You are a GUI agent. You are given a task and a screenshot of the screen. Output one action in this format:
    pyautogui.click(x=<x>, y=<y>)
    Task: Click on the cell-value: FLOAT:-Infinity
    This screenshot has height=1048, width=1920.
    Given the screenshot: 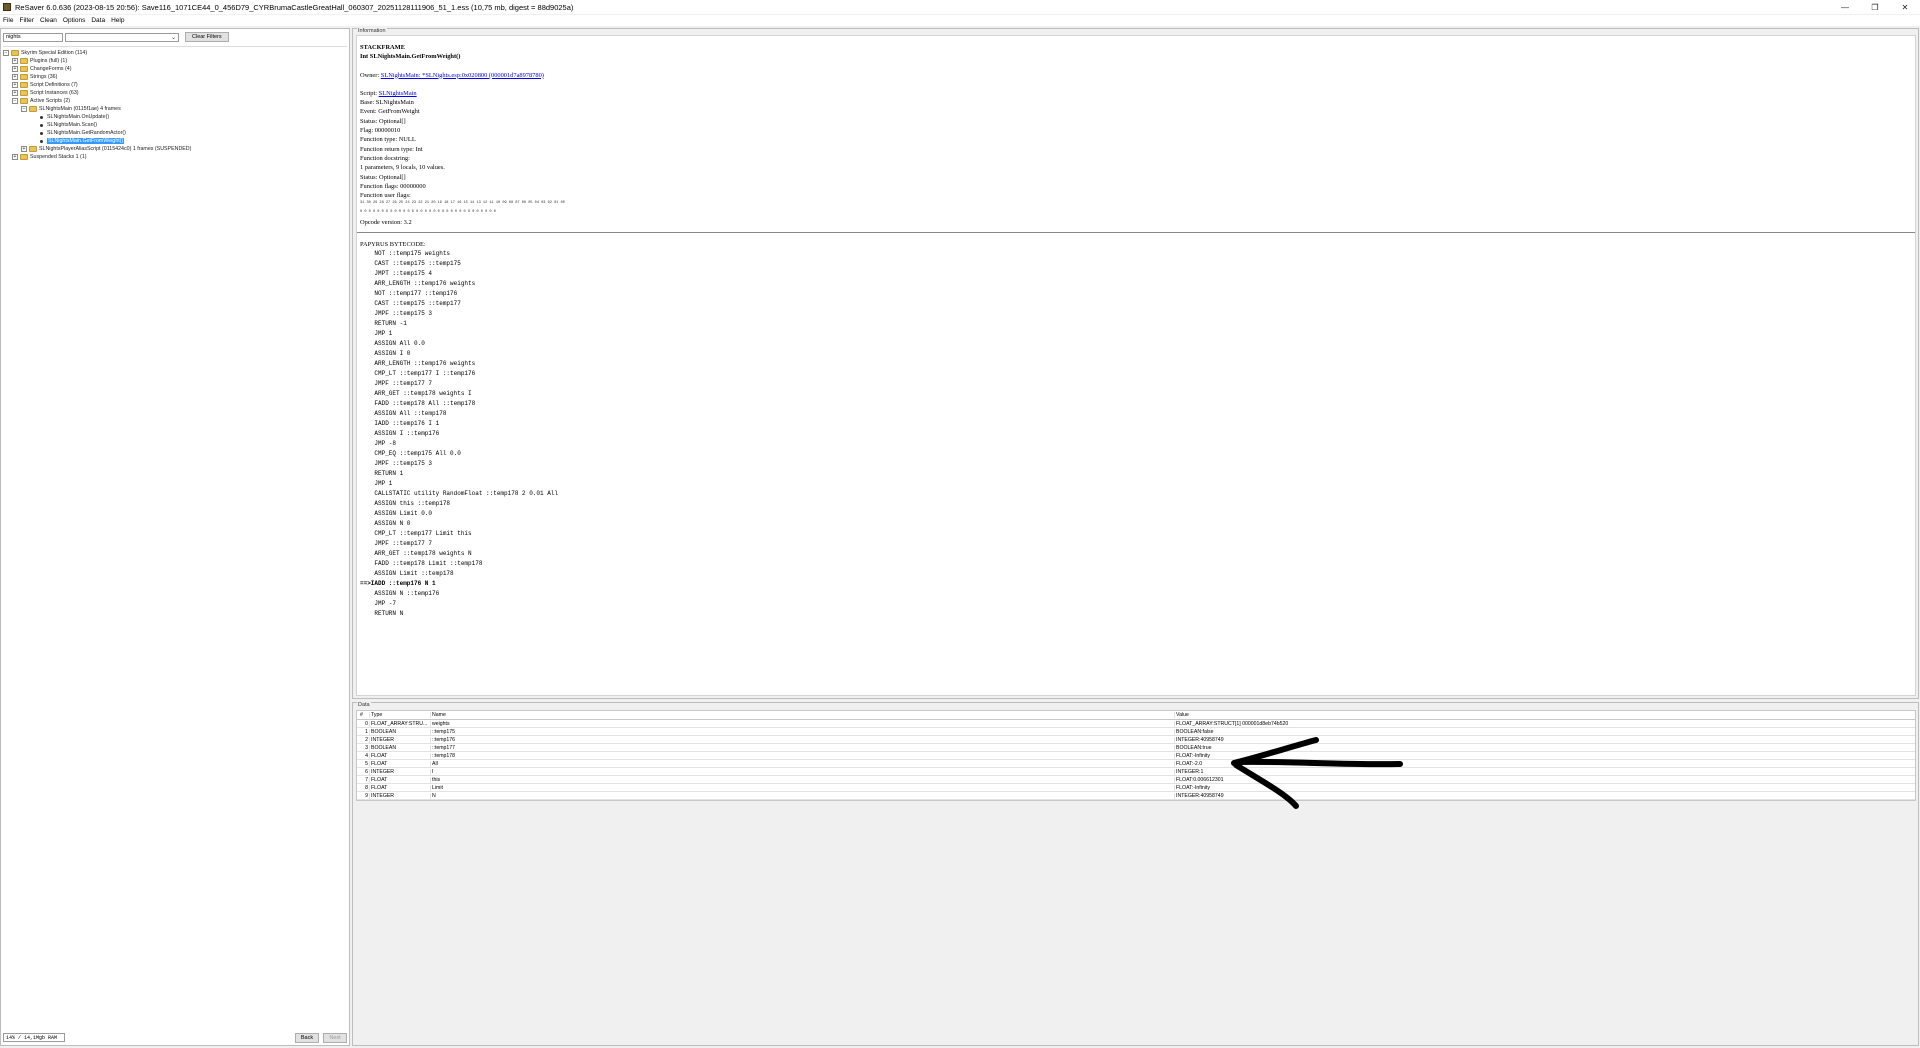 What is the action you would take?
    pyautogui.click(x=1544, y=787)
    